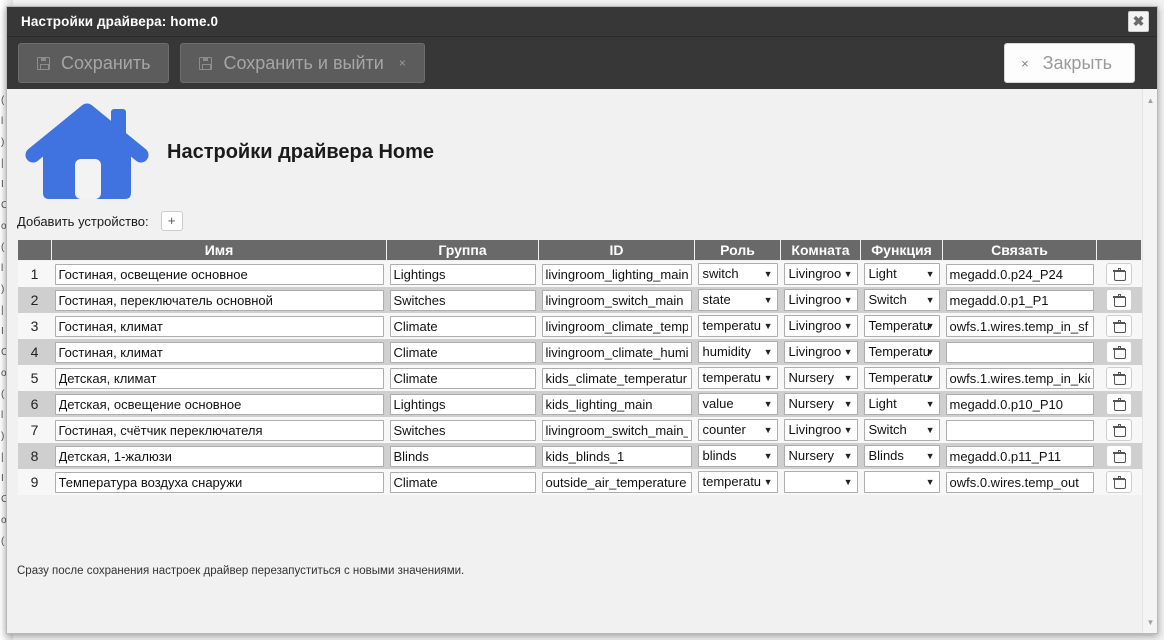 Image resolution: width=1164 pixels, height=640 pixels. I want to click on trash-icon, so click(1119, 326).